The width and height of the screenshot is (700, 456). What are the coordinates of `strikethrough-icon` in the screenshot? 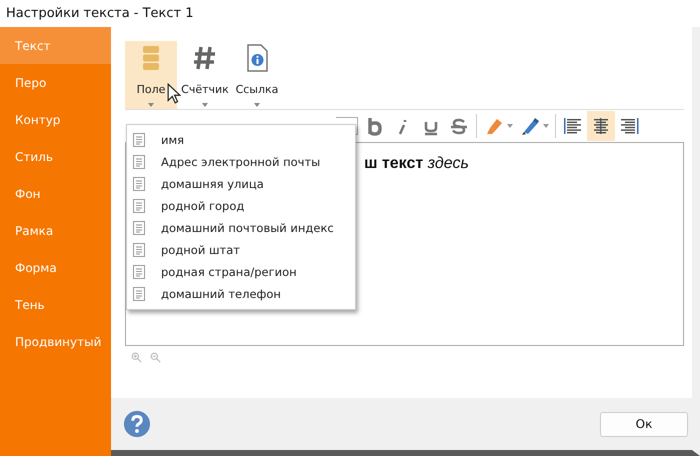 It's located at (459, 126).